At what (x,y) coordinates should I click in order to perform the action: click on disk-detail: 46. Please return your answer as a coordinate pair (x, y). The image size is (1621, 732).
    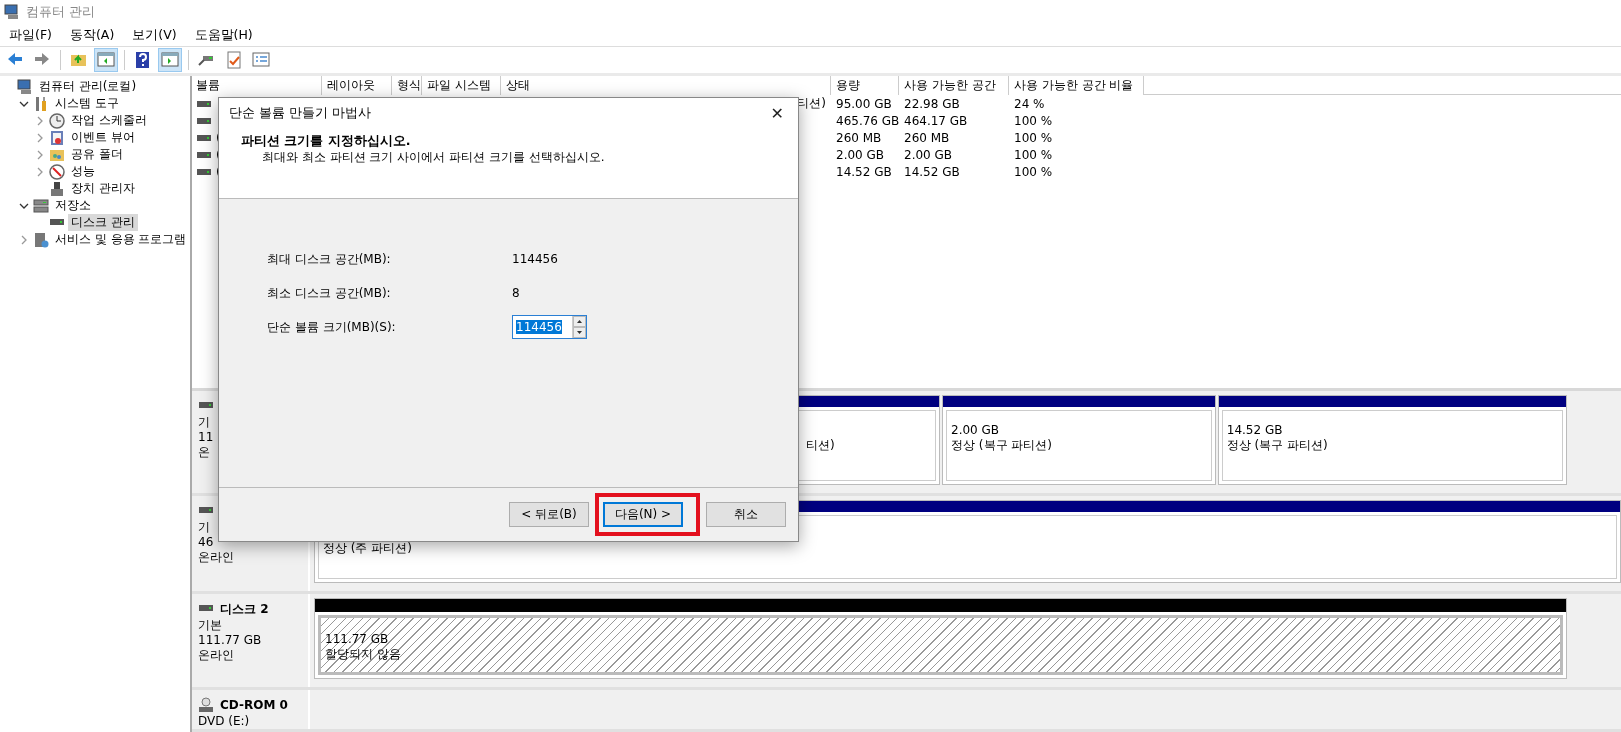
    Looking at the image, I should click on (206, 542).